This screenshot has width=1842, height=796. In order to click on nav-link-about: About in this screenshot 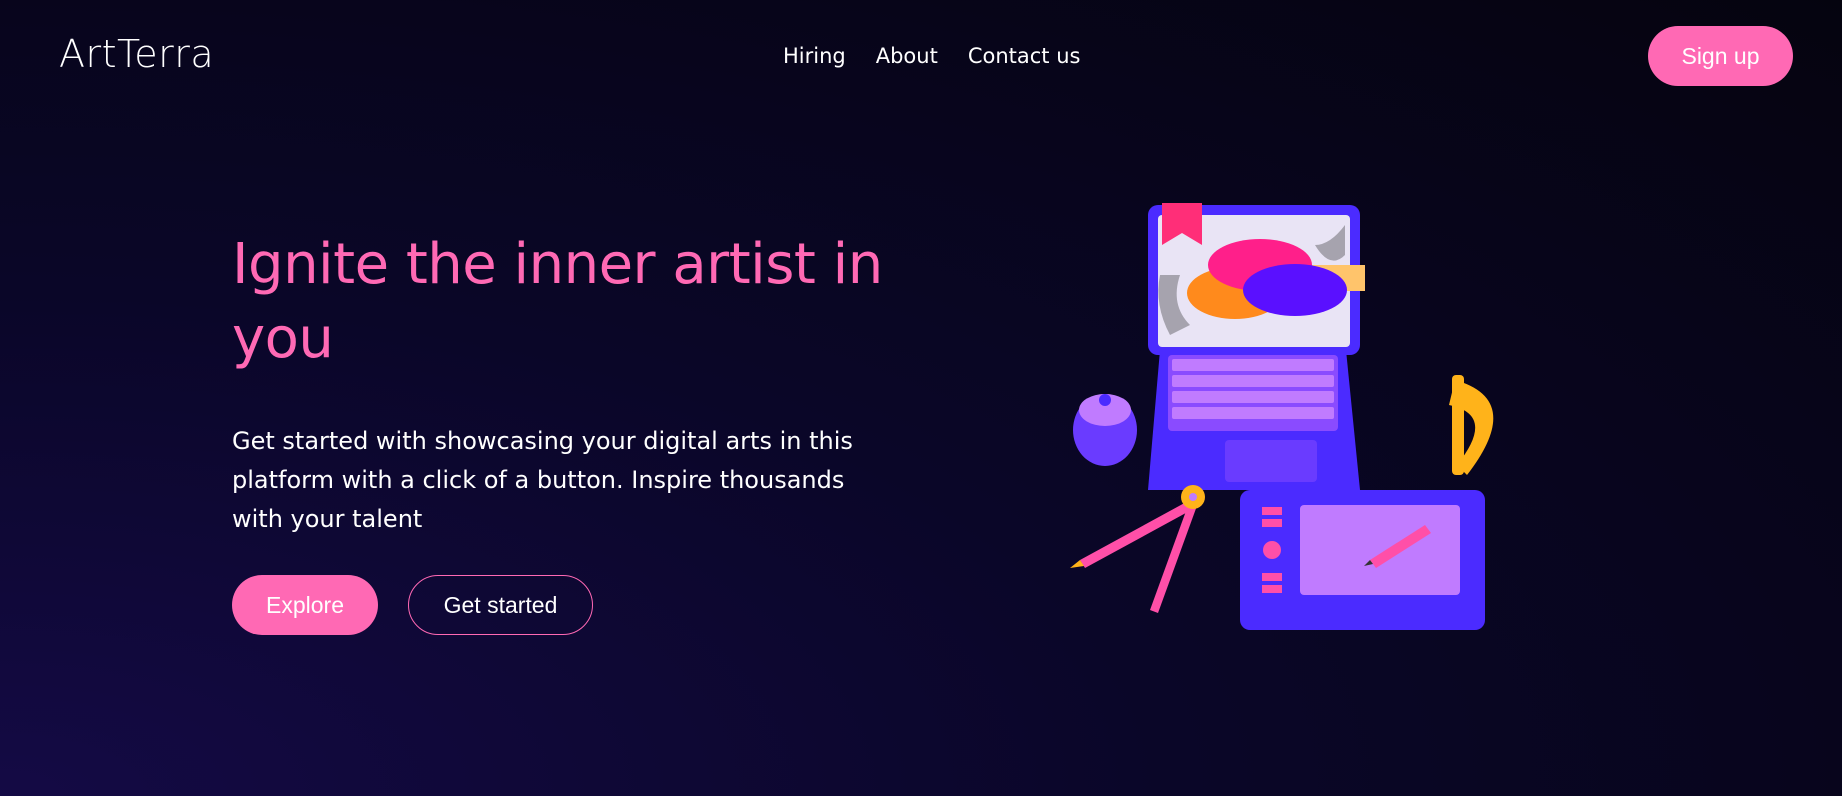, I will do `click(907, 56)`.